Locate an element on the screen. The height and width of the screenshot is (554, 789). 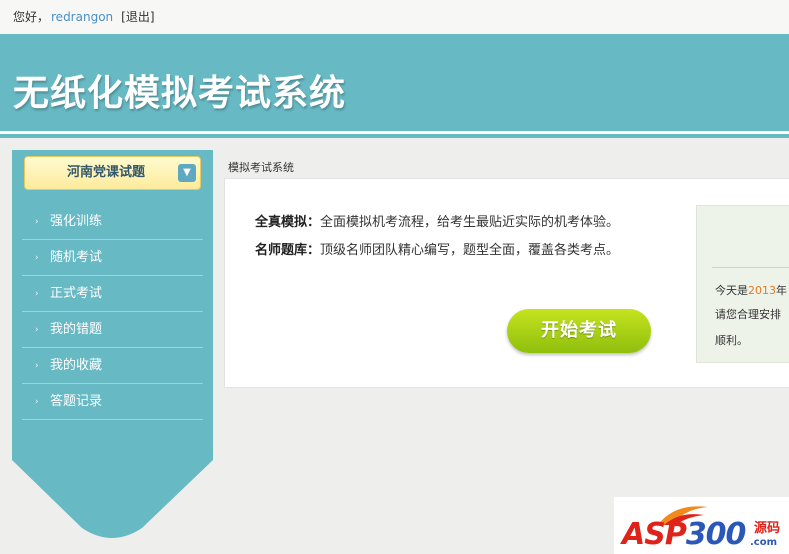
header-divider-bottom is located at coordinates (394, 136).